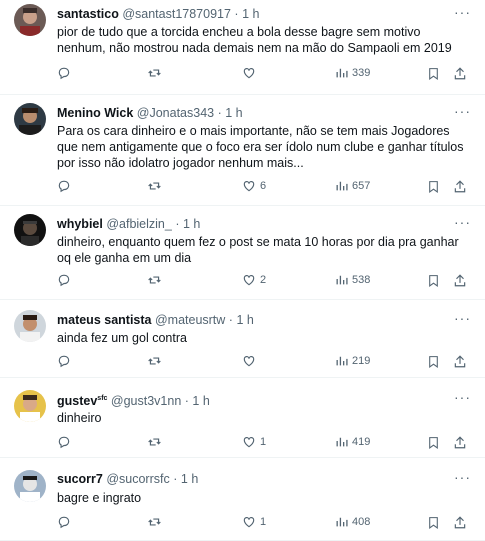 This screenshot has height=541, width=485. What do you see at coordinates (352, 279) in the screenshot?
I see `views-button: 538` at bounding box center [352, 279].